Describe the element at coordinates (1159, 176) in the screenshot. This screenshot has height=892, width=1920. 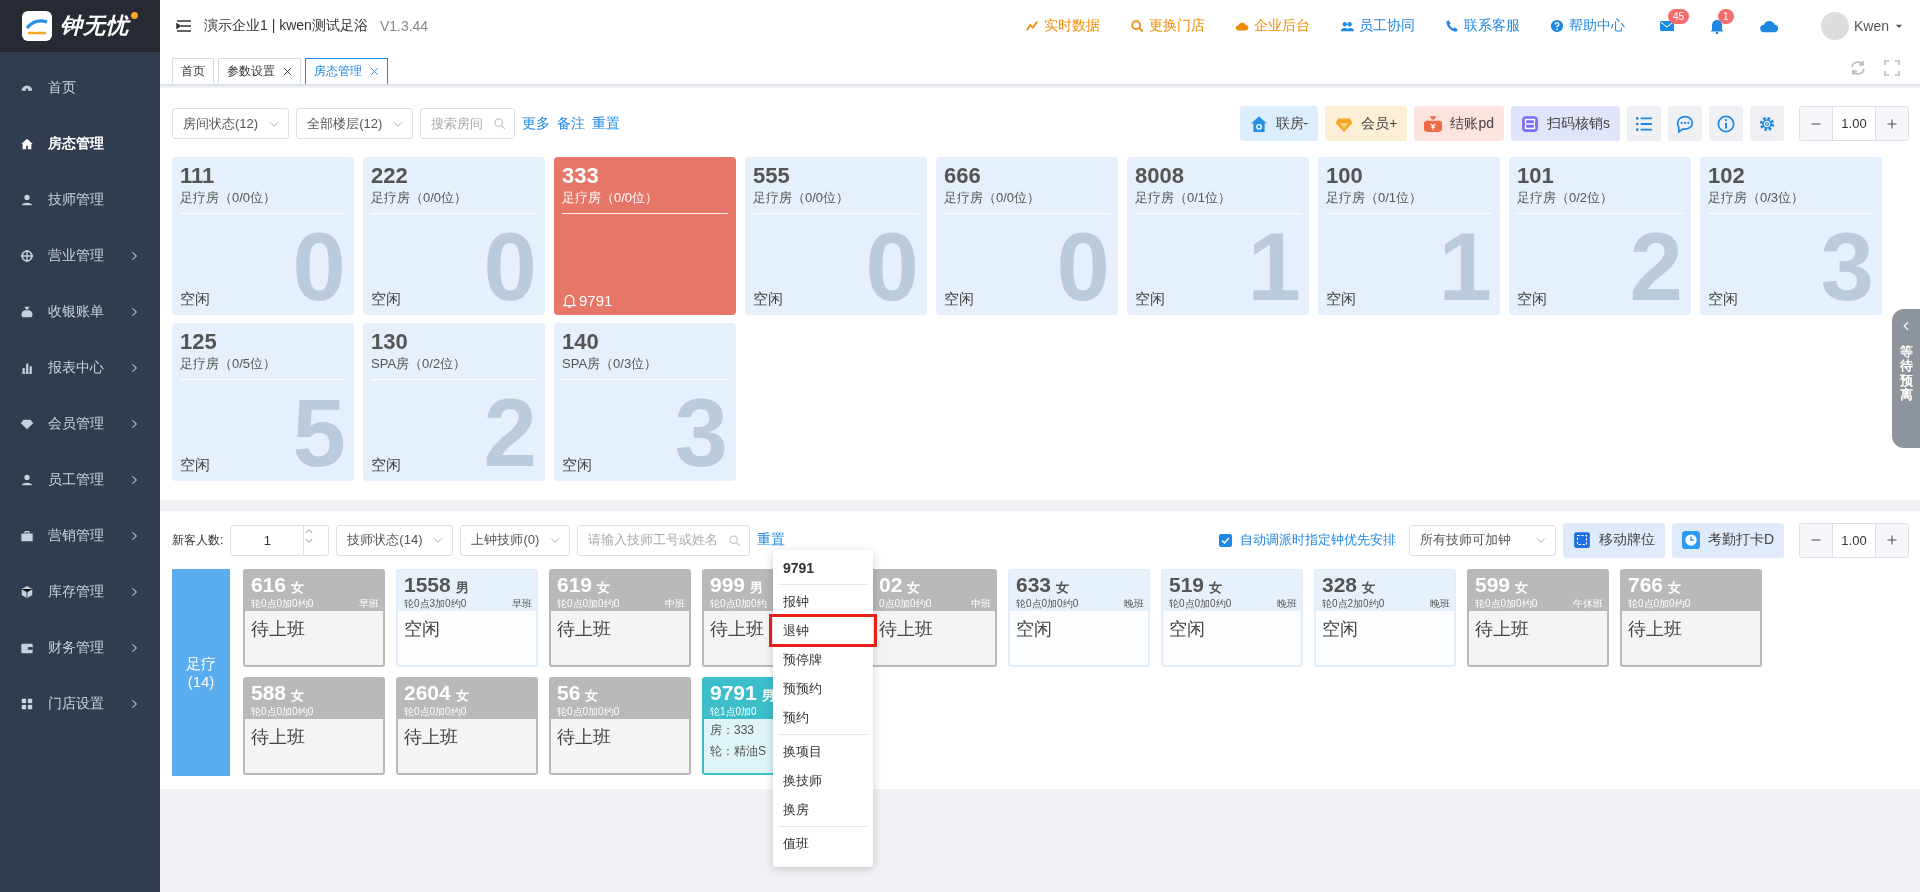
I see `room-number: 8008` at that location.